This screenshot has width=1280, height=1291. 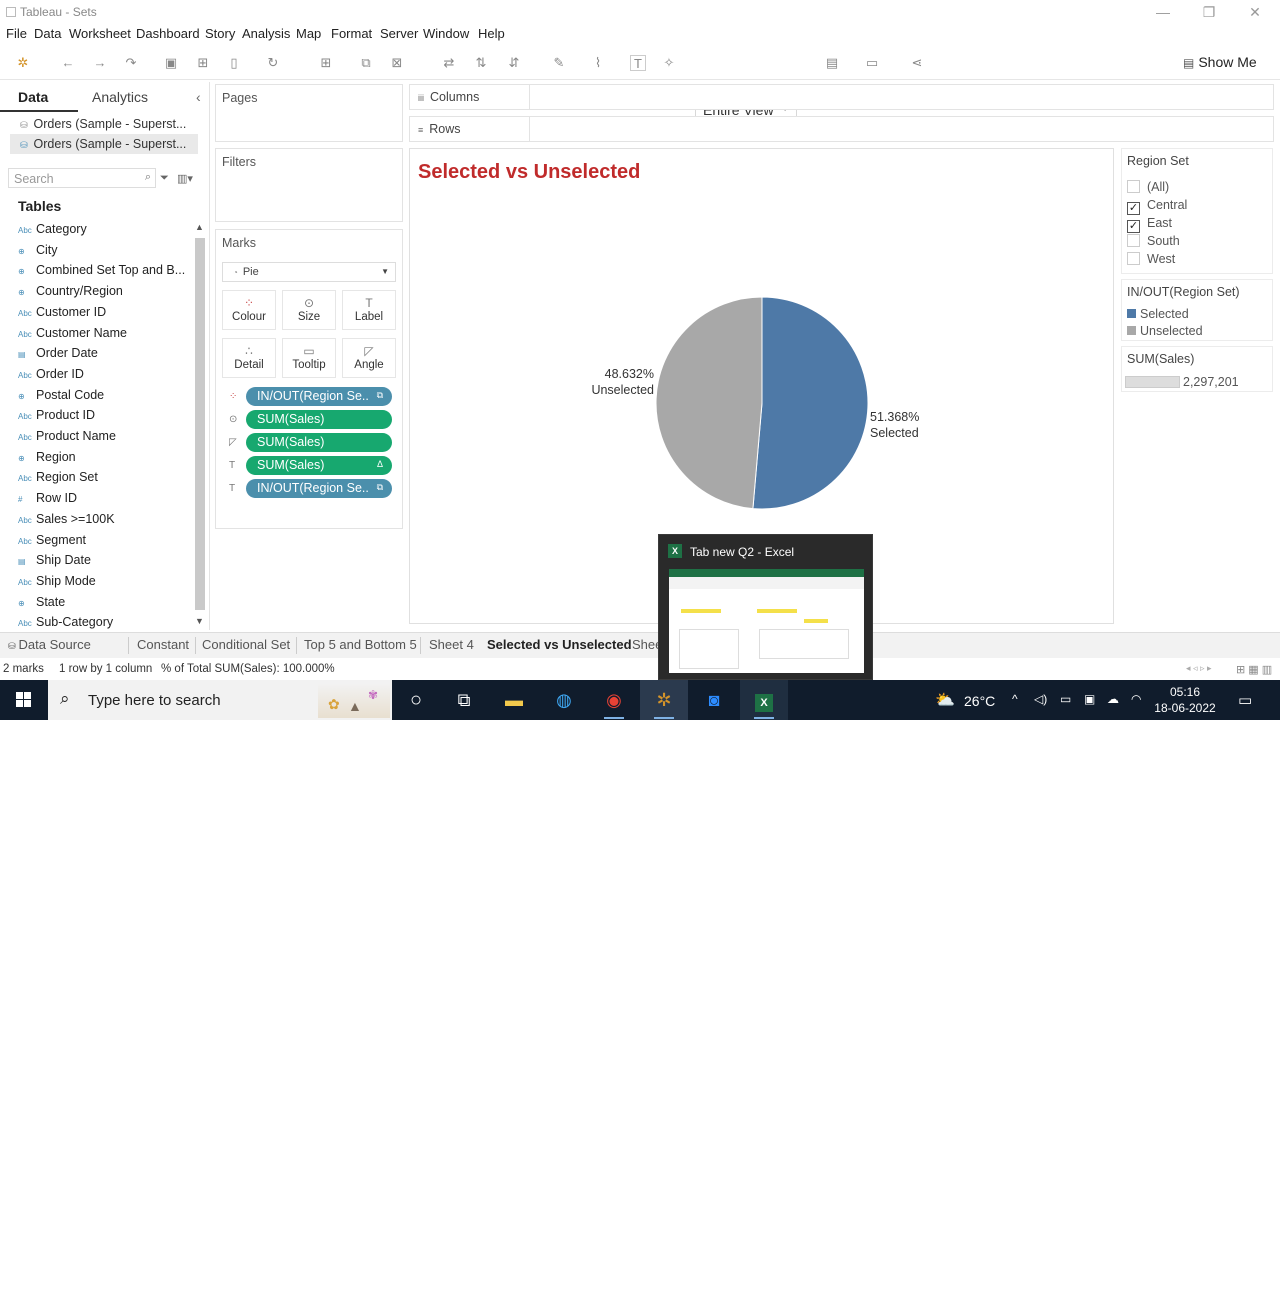 What do you see at coordinates (120, 97) in the screenshot?
I see `tab-analytics: Analytics` at bounding box center [120, 97].